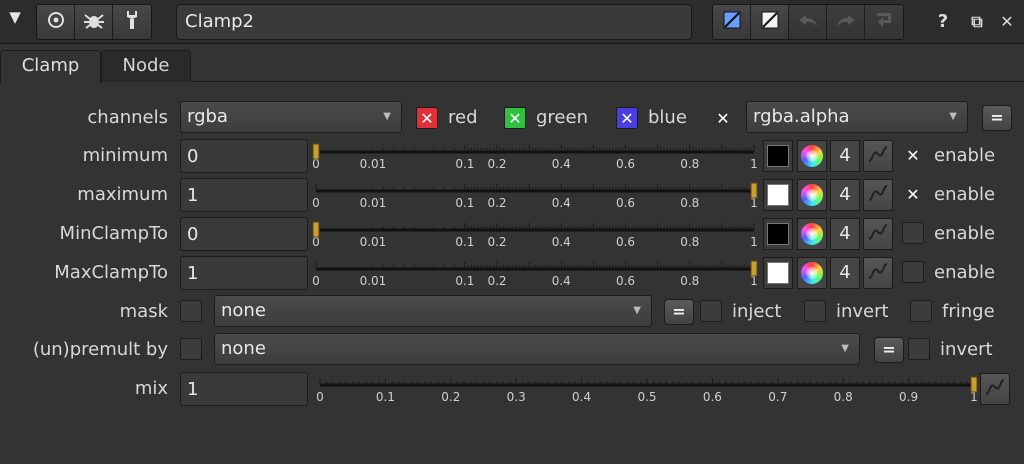 The image size is (1024, 464). Describe the element at coordinates (536, 273) in the screenshot. I see `maxclampto-slider: 0 0.01 0.1 0.2 0.4 0.6 0.8 1` at that location.